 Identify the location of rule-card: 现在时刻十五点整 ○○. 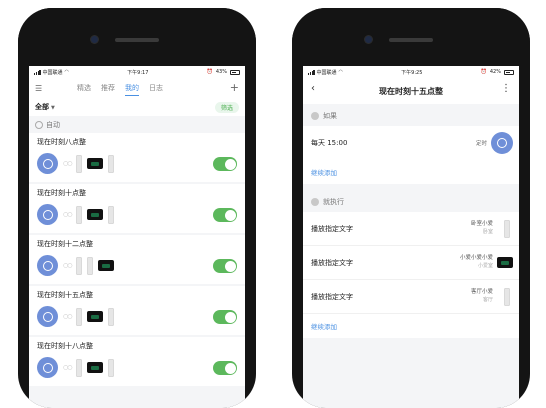
(137, 310).